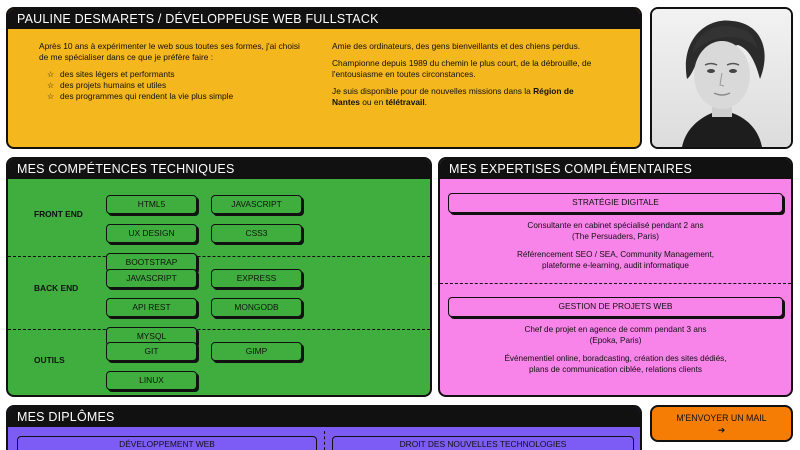  Describe the element at coordinates (615, 169) in the screenshot. I see `expertise-title: MES EXPERTISES COMPLÉMENTAIRES` at that location.